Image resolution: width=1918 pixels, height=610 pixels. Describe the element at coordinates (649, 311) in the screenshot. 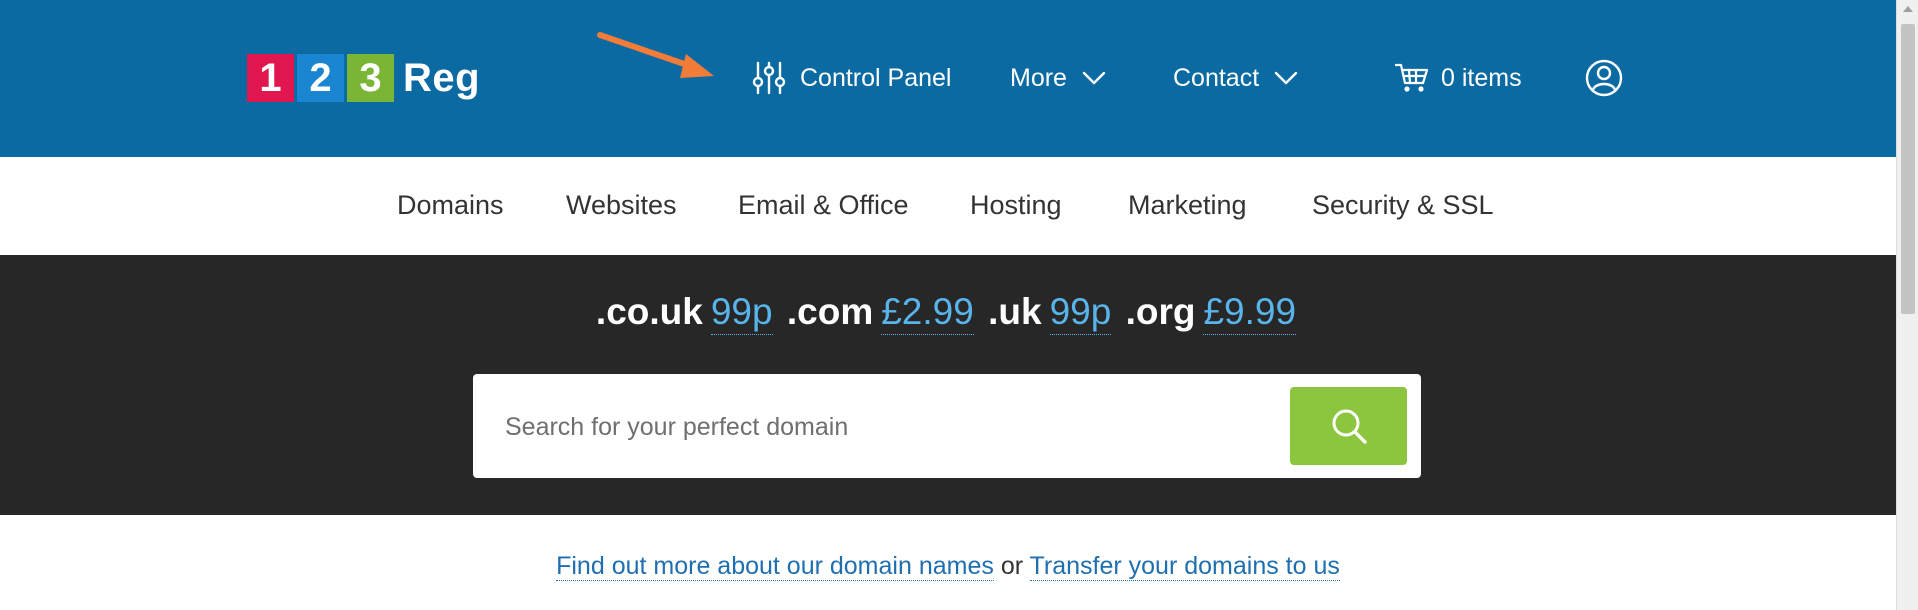

I see `tld-name: .co.uk` at that location.